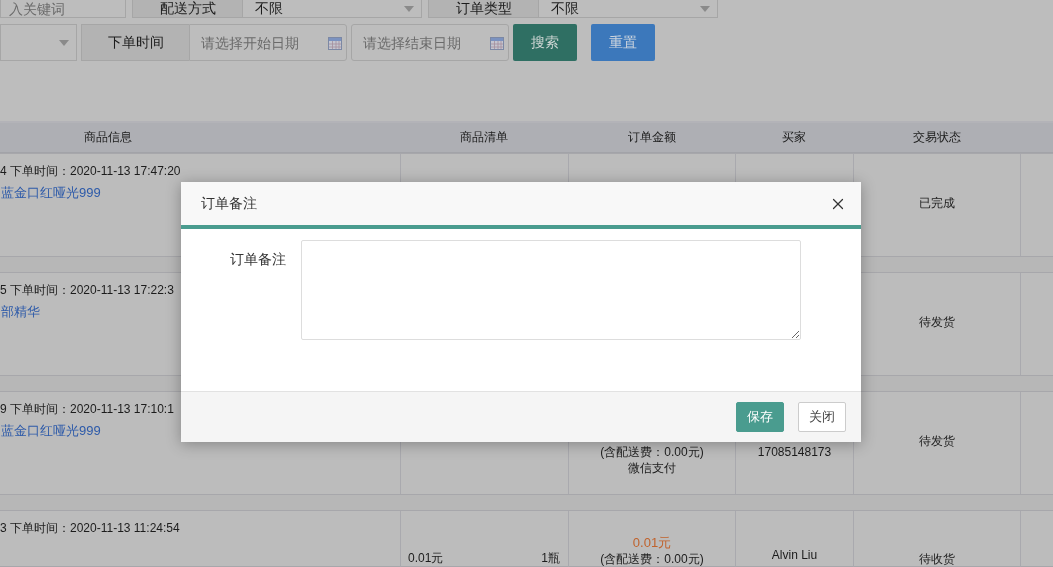 The image size is (1053, 567). What do you see at coordinates (551, 290) in the screenshot?
I see `remark-field` at bounding box center [551, 290].